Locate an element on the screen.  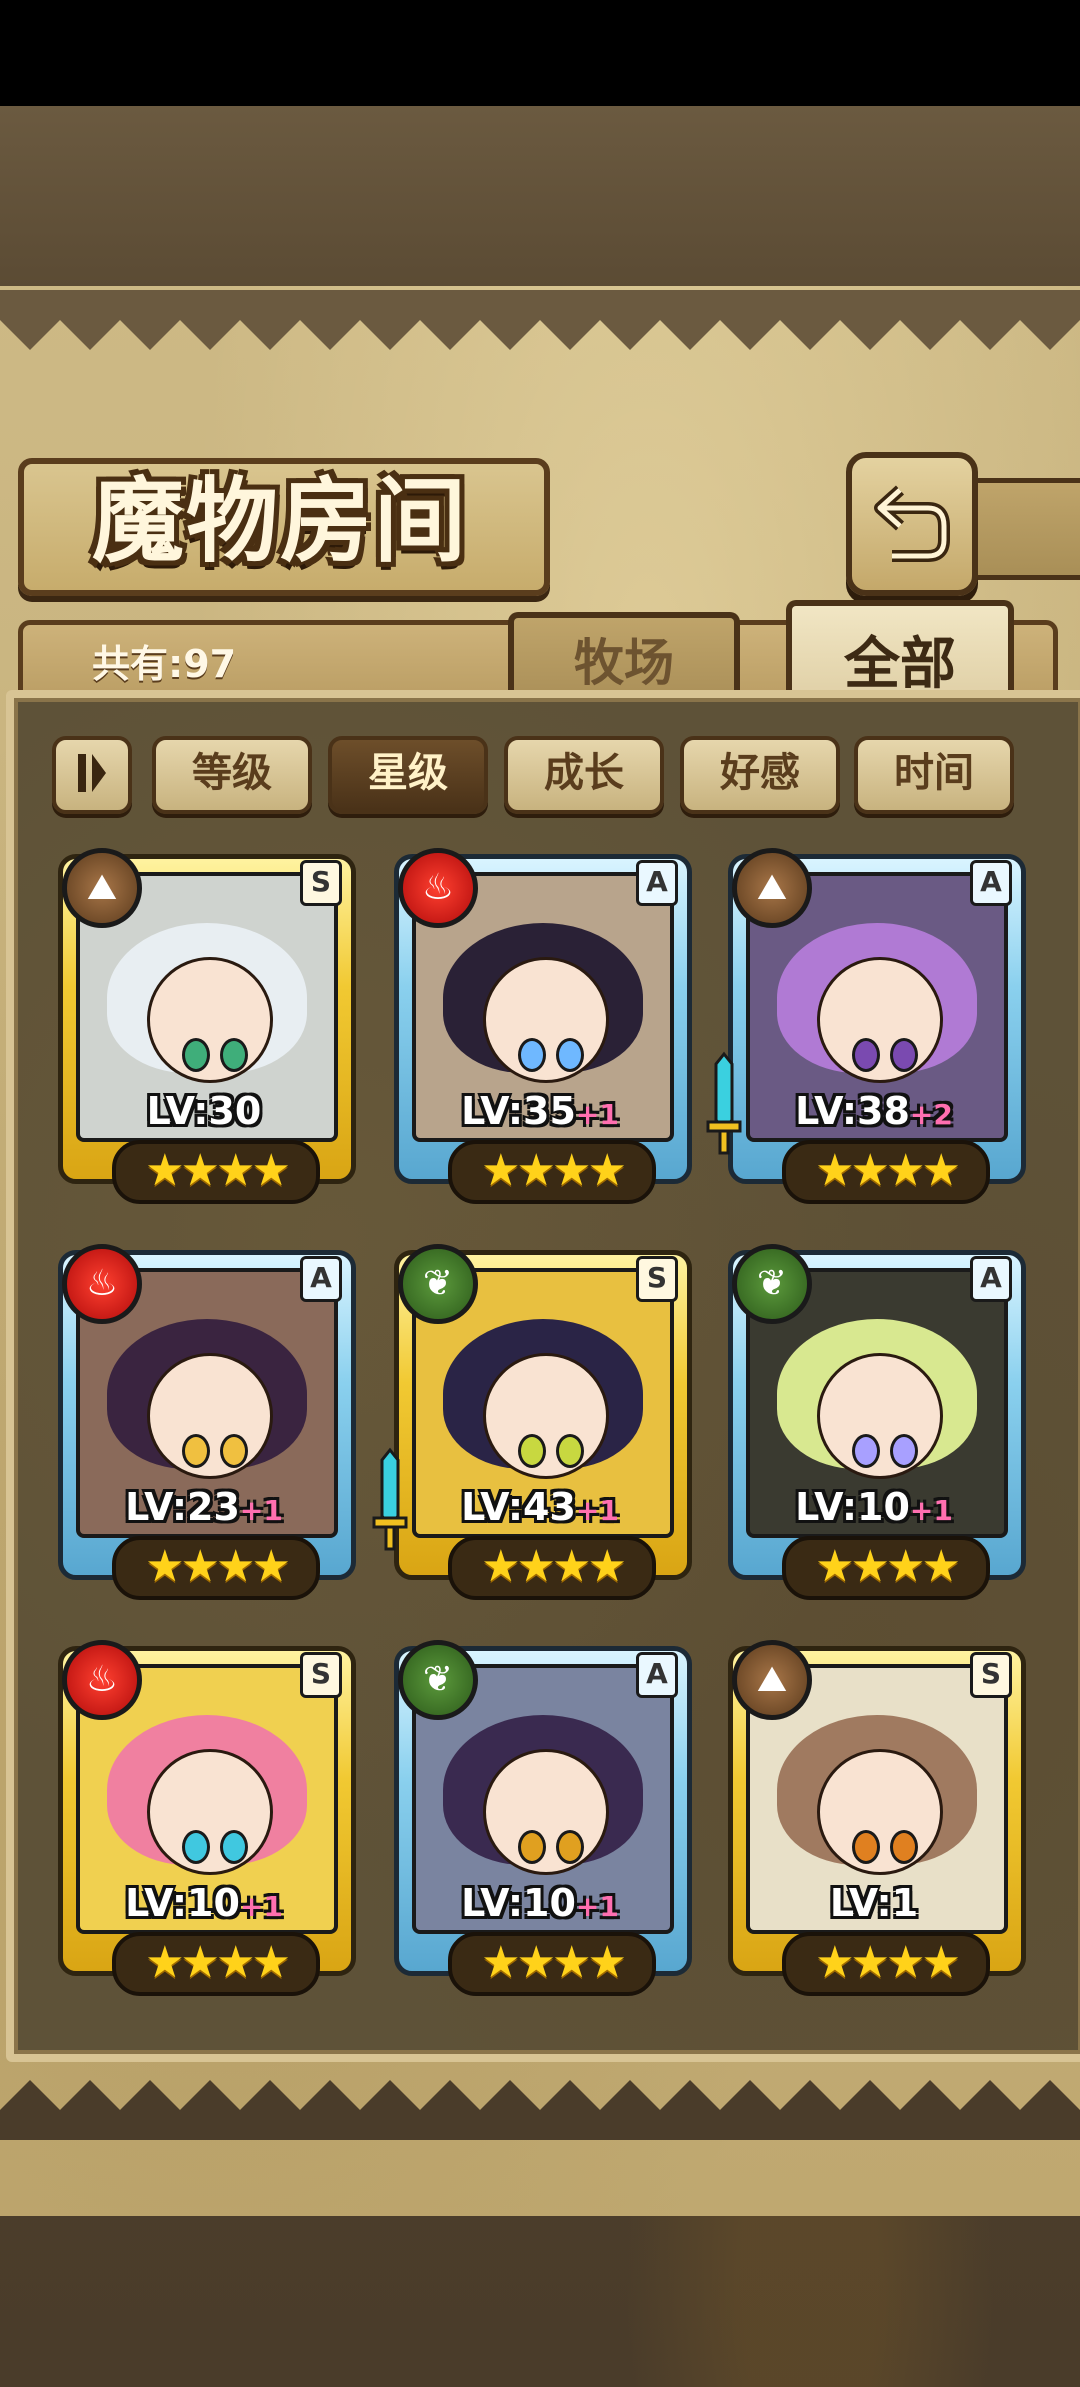
map-top-band is located at coordinates (540, 196).